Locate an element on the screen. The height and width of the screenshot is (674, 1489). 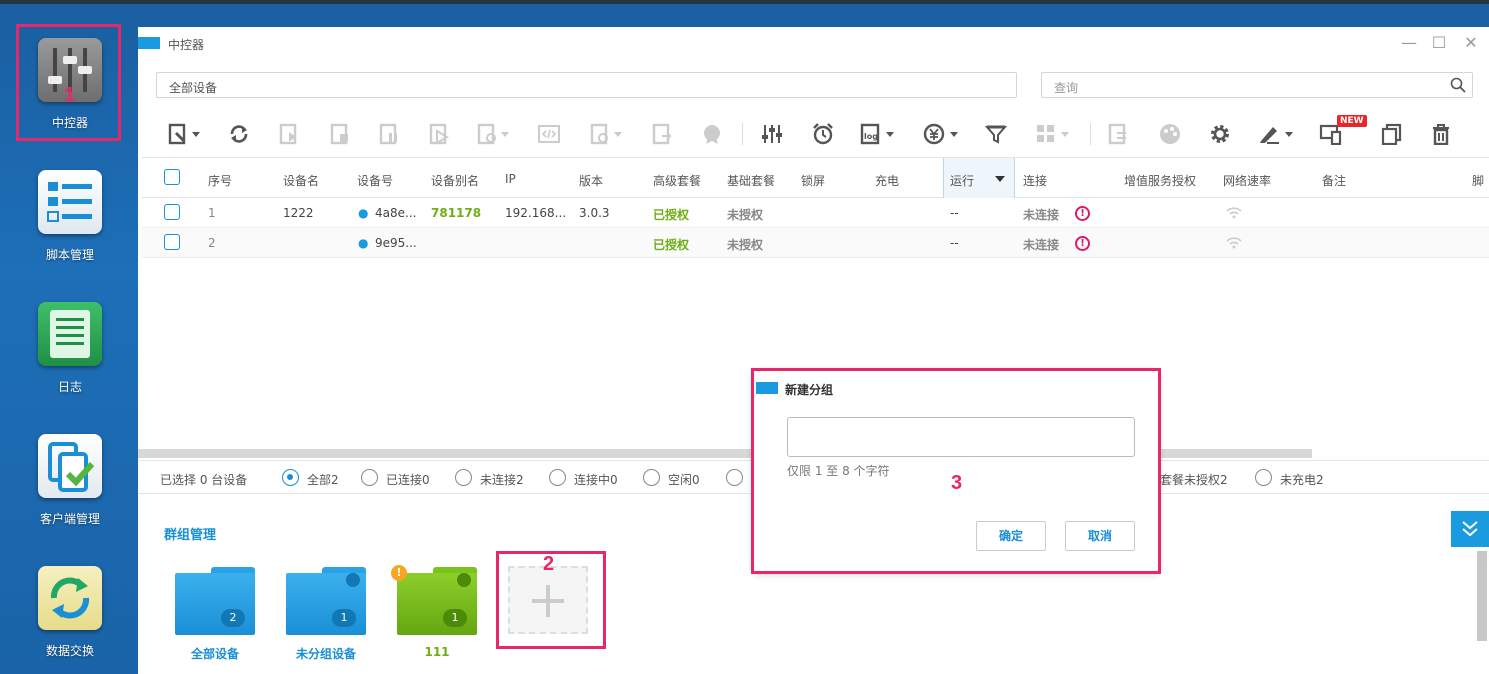
col-charging: 充电 is located at coordinates (887, 180).